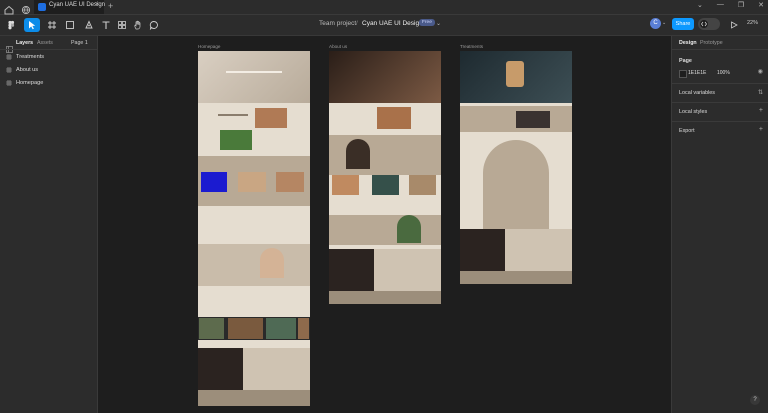 Image resolution: width=768 pixels, height=413 pixels. What do you see at coordinates (45, 43) in the screenshot?
I see `tab-assets: Assets` at bounding box center [45, 43].